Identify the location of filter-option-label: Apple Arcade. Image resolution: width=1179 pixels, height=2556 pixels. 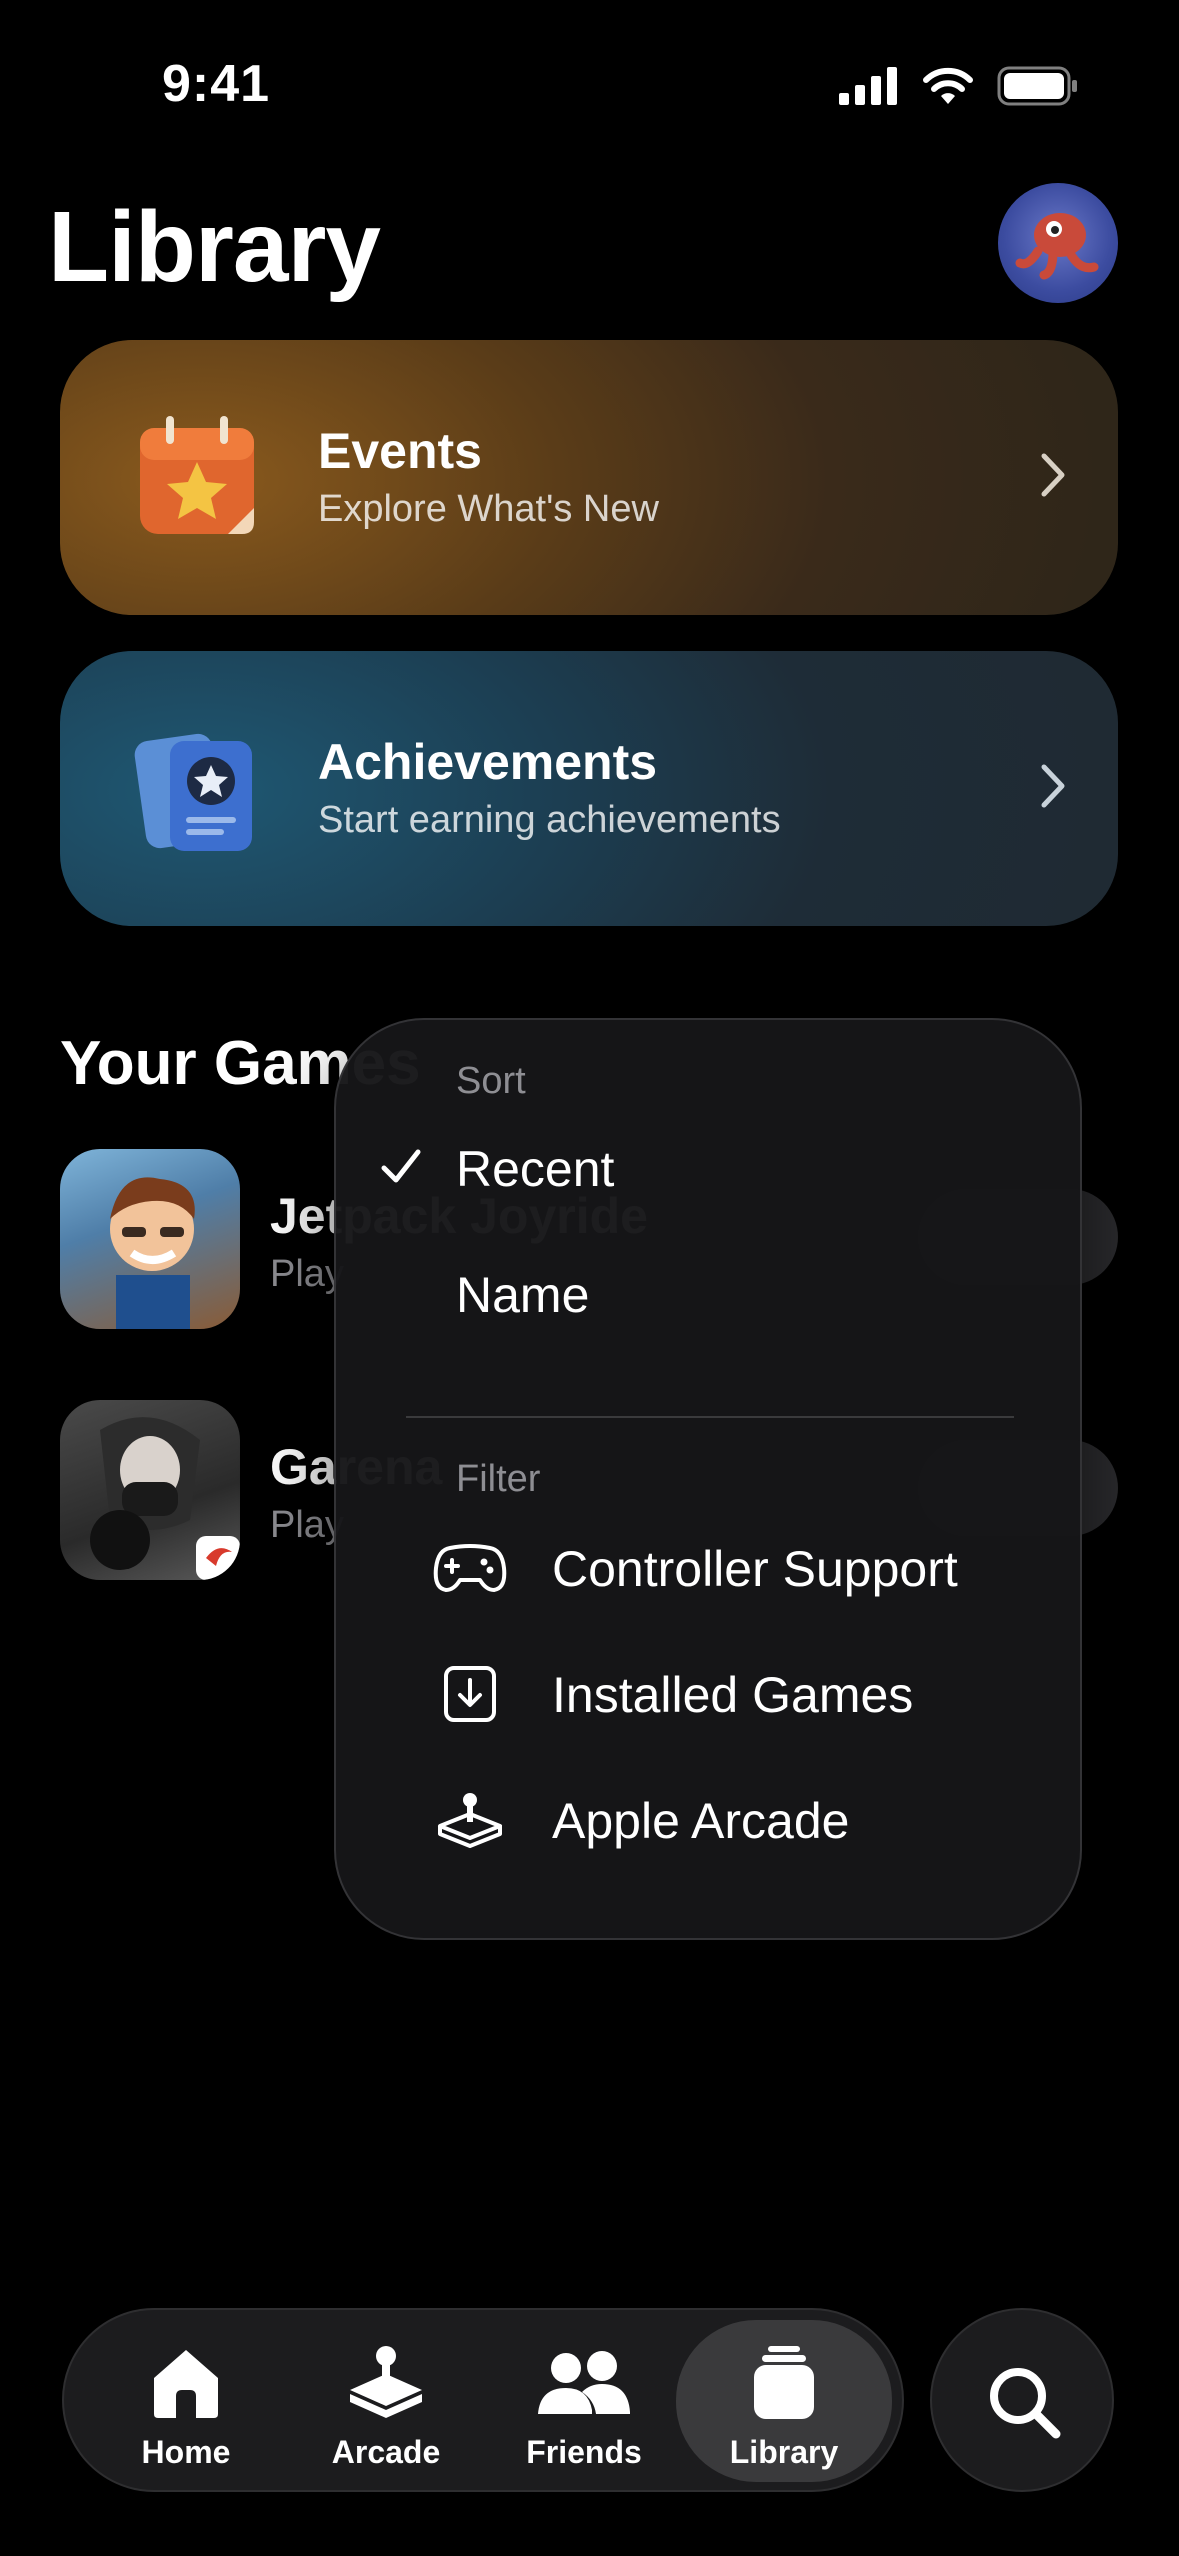
(701, 1821).